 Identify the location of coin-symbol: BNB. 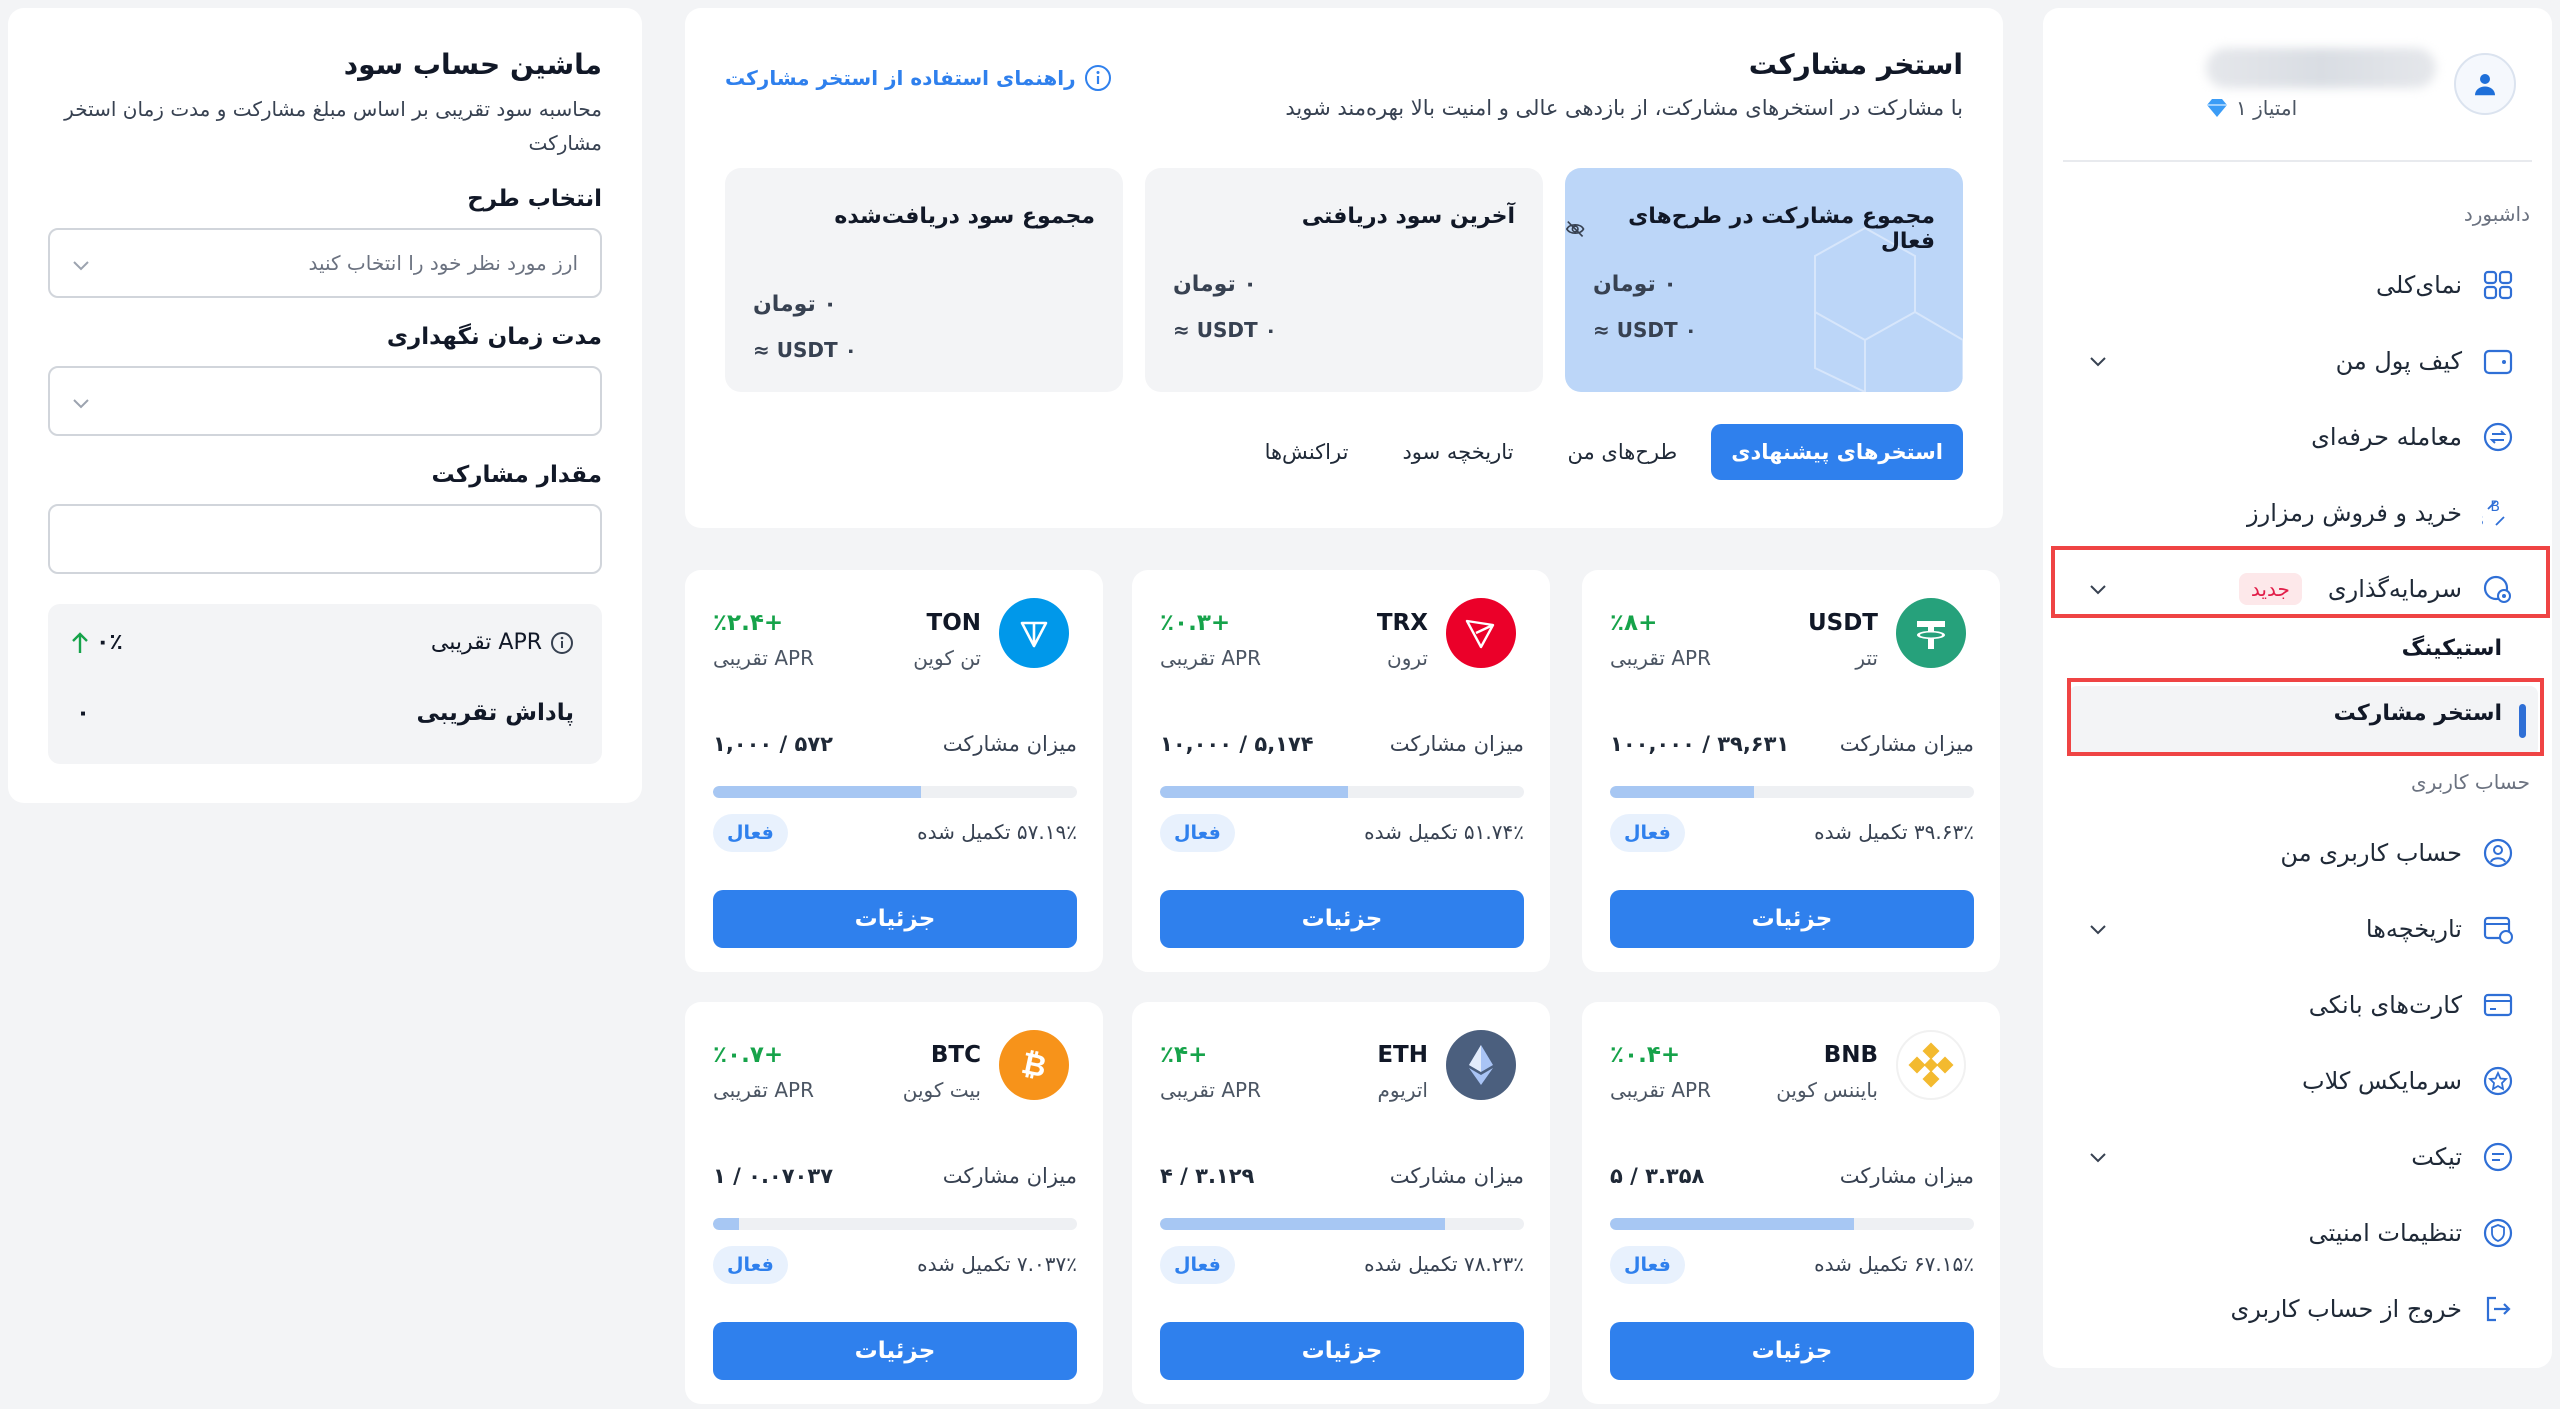
(1850, 1055).